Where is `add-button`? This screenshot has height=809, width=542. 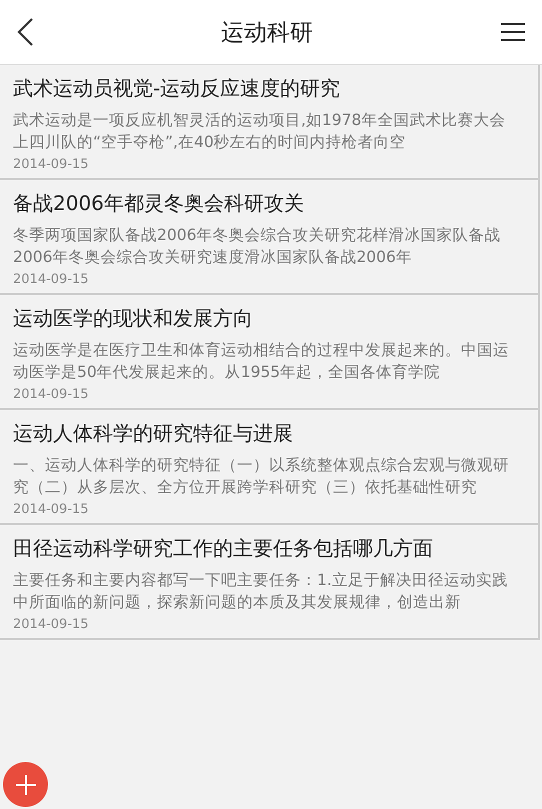
add-button is located at coordinates (25, 784).